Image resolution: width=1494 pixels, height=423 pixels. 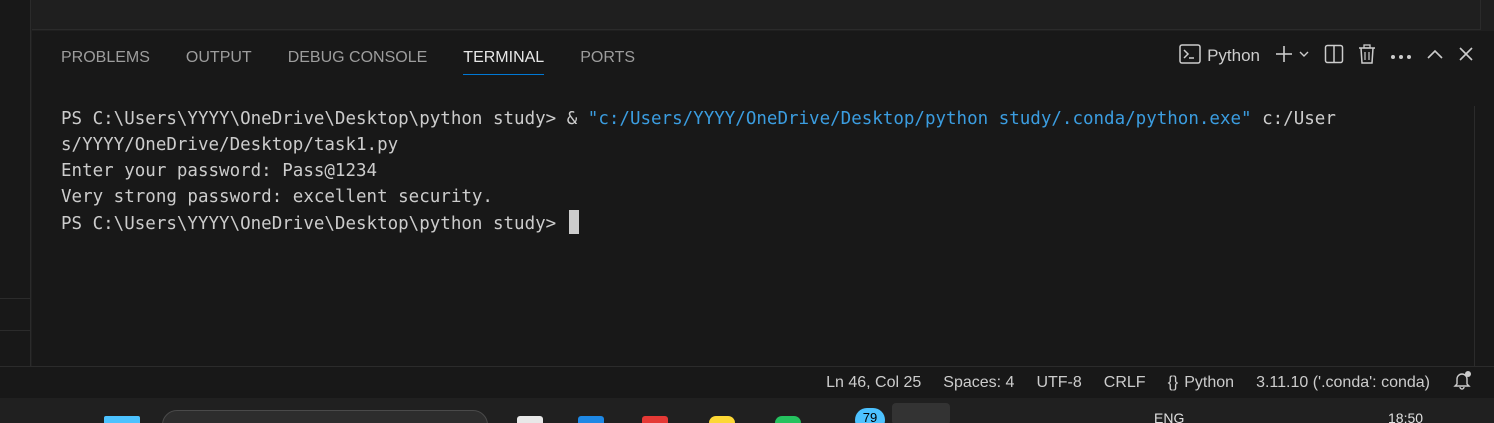 I want to click on new-terminal-button, so click(x=1292, y=56).